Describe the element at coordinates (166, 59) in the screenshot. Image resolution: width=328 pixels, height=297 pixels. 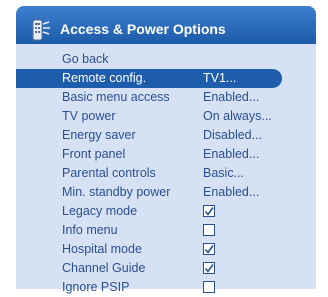
I see `menu-item-go-back: Go back` at that location.